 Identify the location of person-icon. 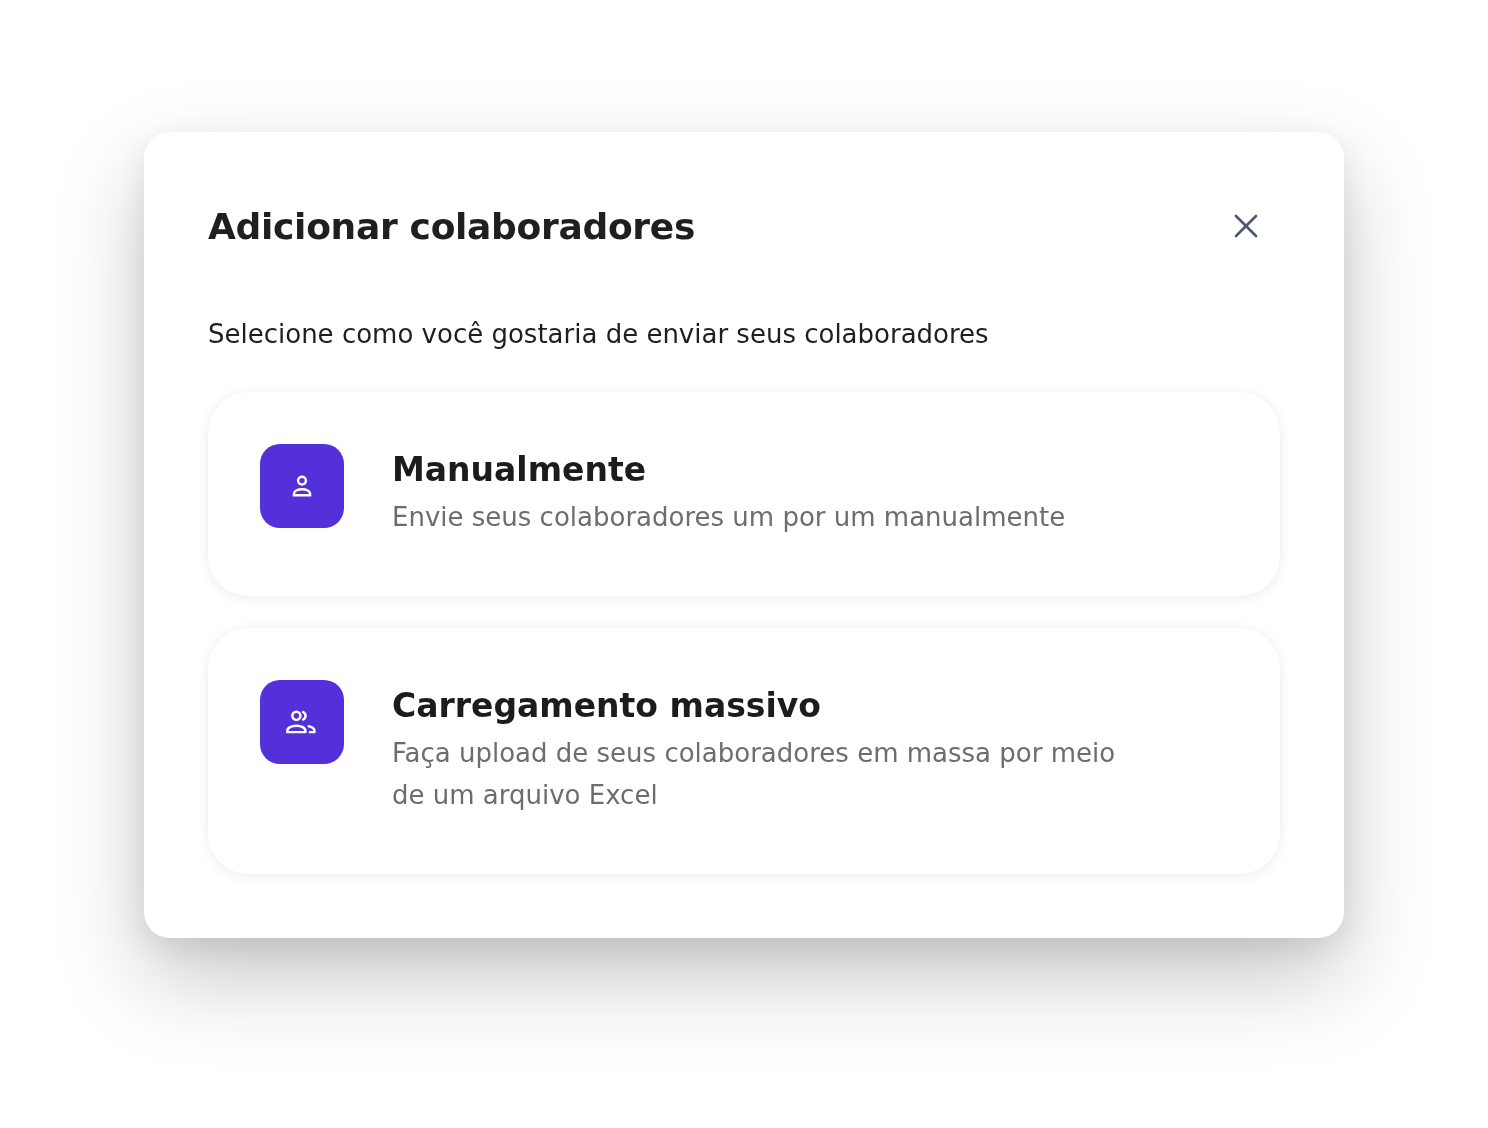
(302, 486).